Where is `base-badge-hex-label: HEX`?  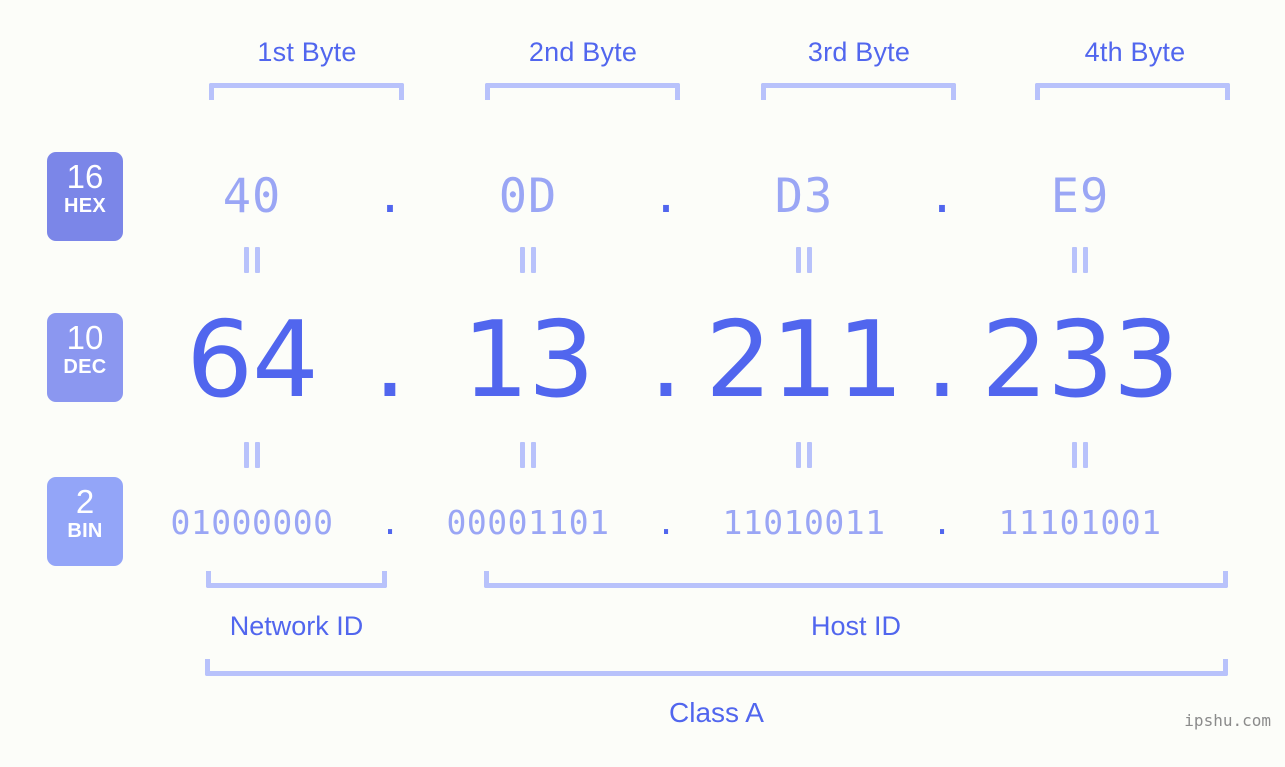
base-badge-hex-label: HEX is located at coordinates (85, 206).